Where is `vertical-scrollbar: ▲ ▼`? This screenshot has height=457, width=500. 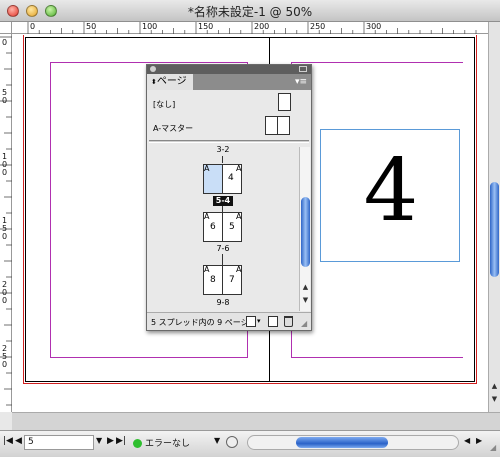 vertical-scrollbar: ▲ ▼ is located at coordinates (494, 217).